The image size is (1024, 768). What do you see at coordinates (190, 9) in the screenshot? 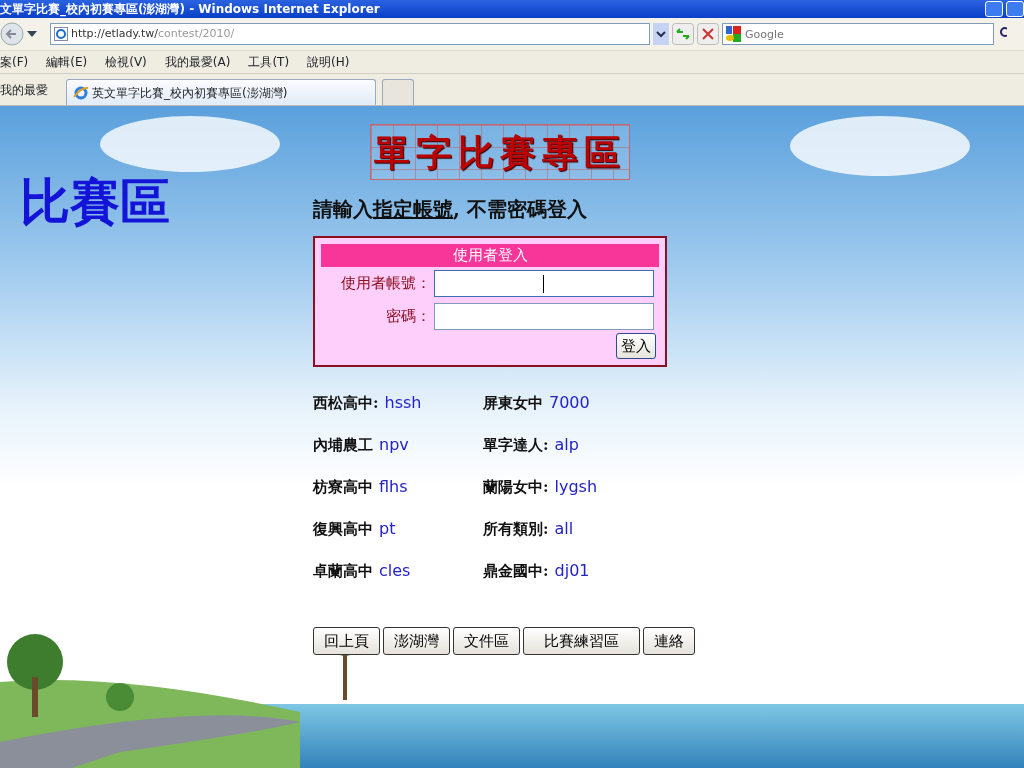
I see `window-title: 文單字比賽_校內初賽專區(澎湖灣) - Windows Internet Explorer` at bounding box center [190, 9].